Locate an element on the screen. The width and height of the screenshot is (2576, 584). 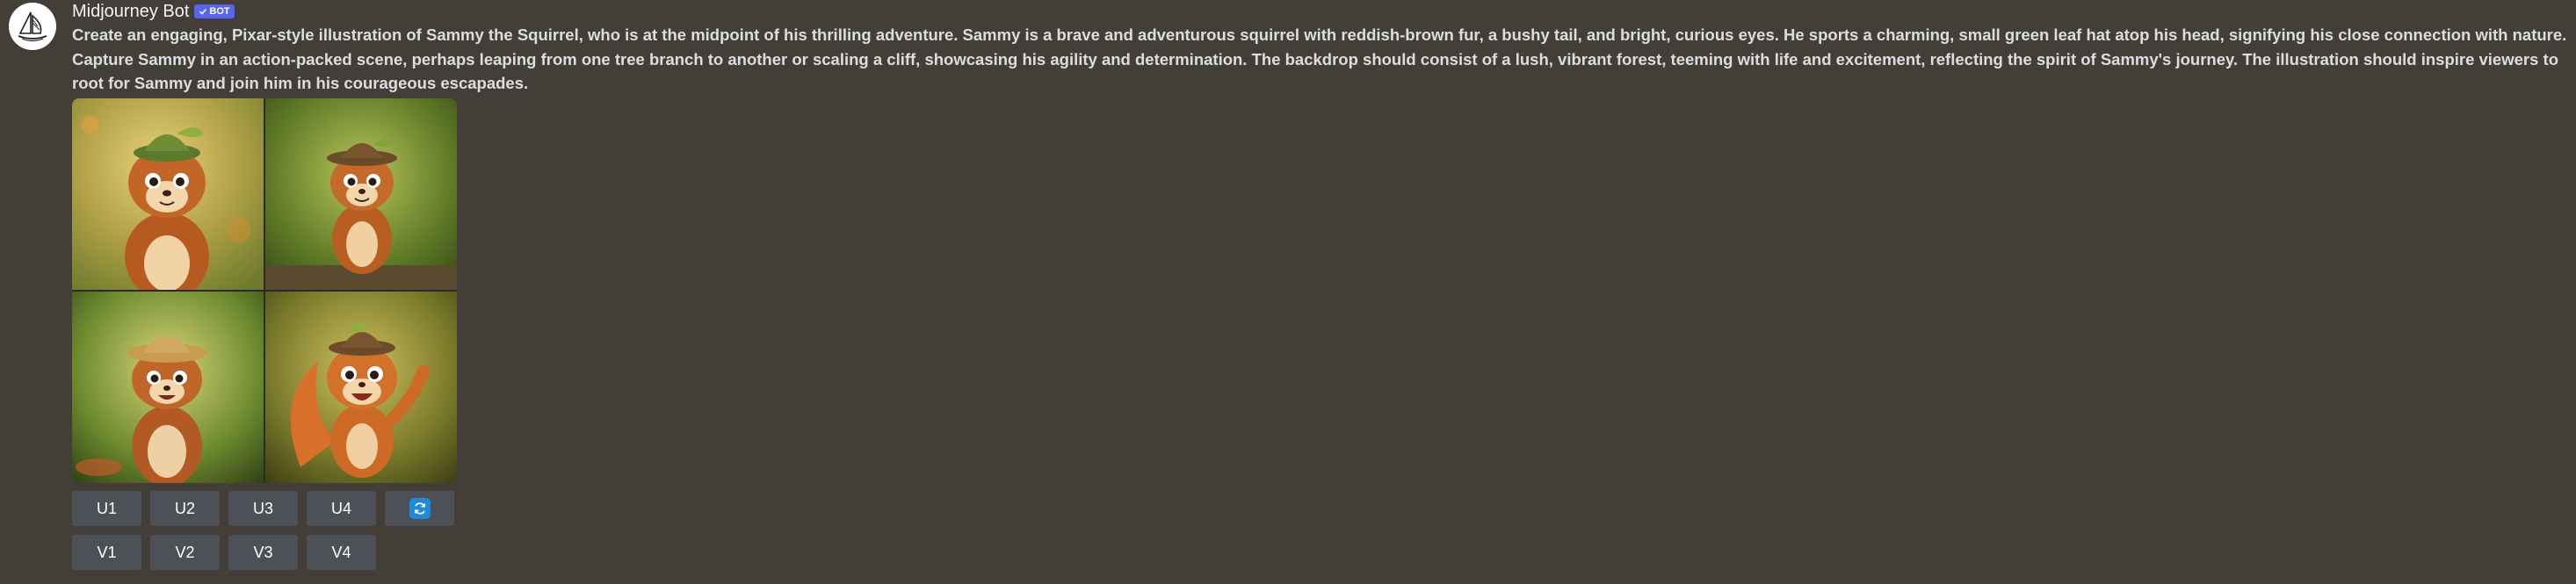
sailboat-icon is located at coordinates (32, 26).